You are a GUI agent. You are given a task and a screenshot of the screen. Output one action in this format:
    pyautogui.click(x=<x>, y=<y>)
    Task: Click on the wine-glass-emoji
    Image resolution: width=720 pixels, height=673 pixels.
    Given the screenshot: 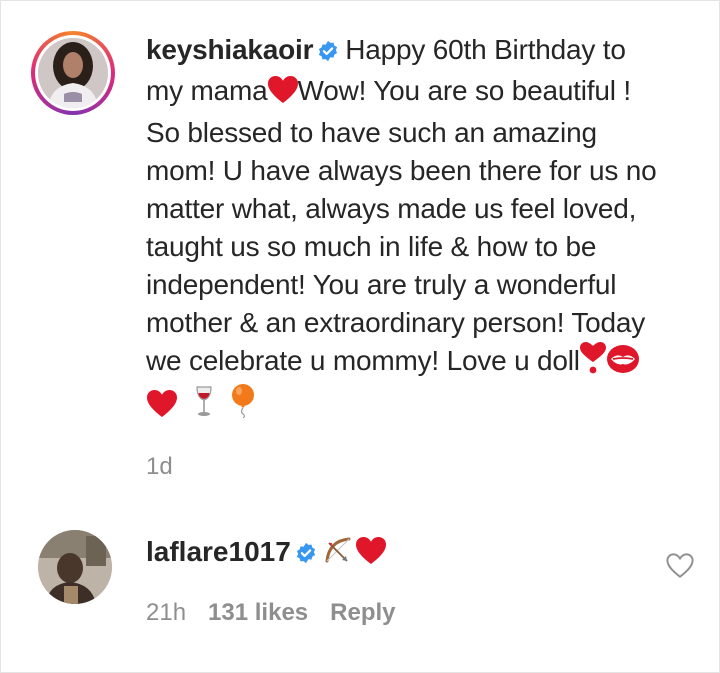 What is the action you would take?
    pyautogui.click(x=204, y=407)
    